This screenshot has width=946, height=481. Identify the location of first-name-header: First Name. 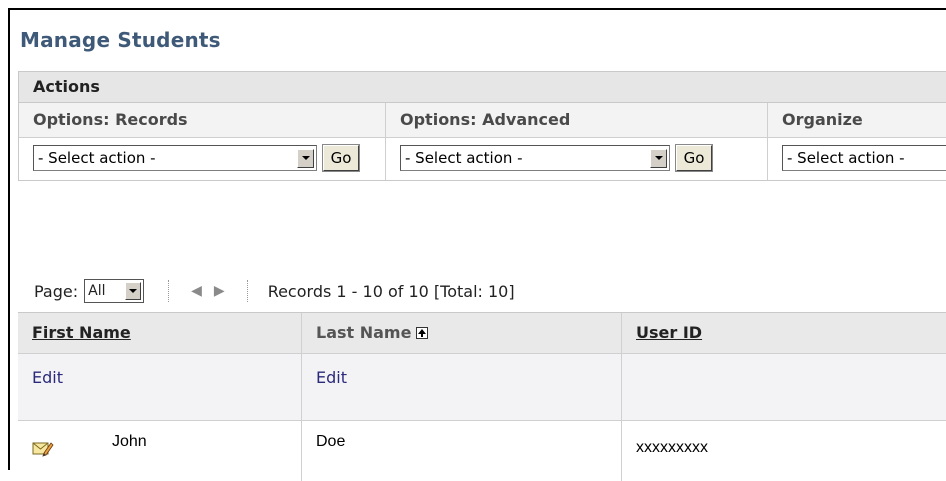
(160, 333).